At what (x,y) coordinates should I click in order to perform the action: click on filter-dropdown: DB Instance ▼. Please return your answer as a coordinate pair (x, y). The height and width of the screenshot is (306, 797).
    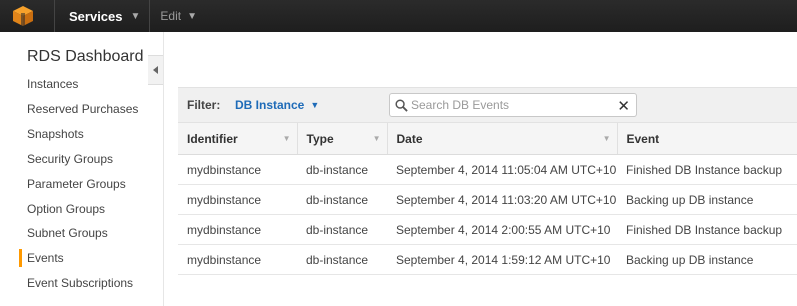
    Looking at the image, I should click on (277, 105).